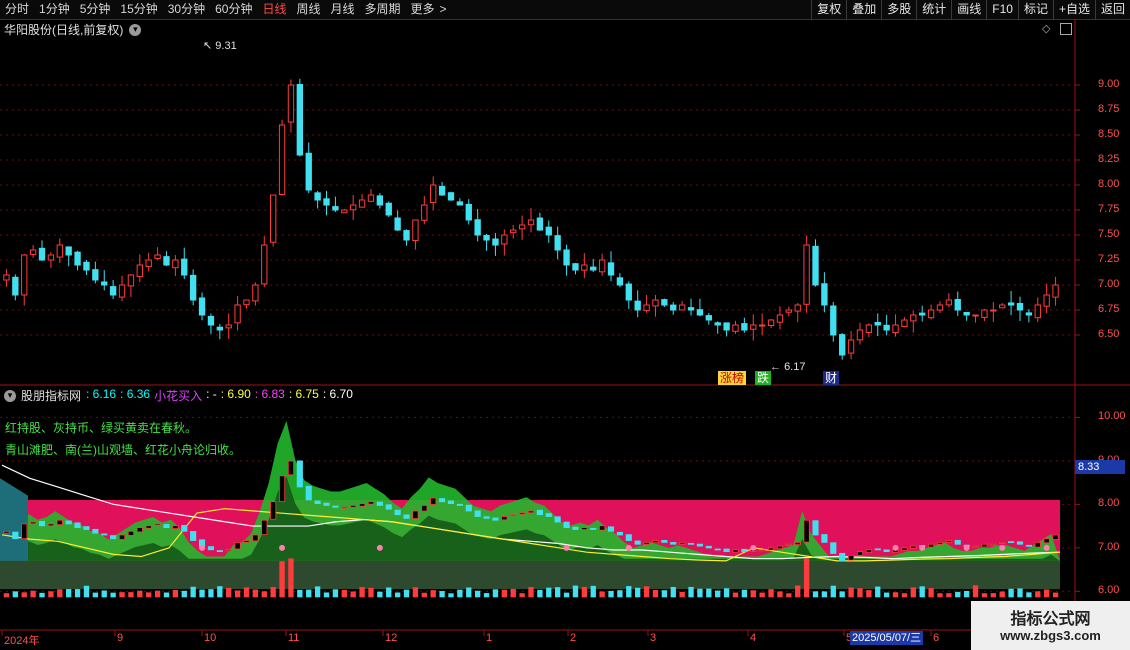 The image size is (1130, 650). What do you see at coordinates (1109, 234) in the screenshot?
I see `price-axis-label: 7.50` at bounding box center [1109, 234].